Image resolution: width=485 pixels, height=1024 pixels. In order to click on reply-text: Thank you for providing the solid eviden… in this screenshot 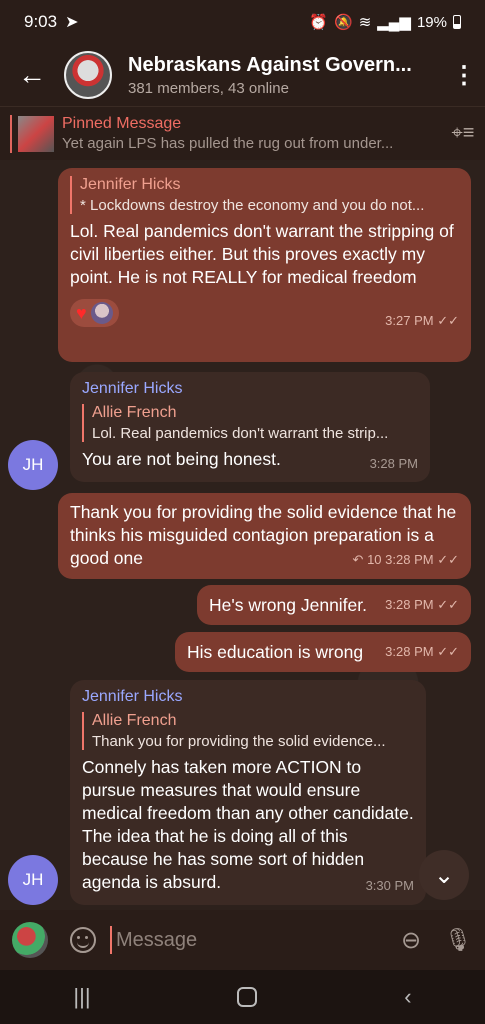, I will do `click(239, 741)`.